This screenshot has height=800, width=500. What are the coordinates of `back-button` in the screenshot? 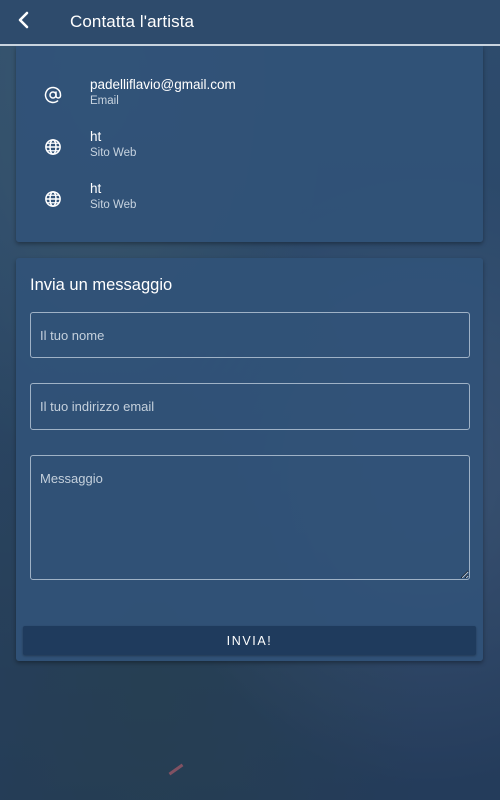 It's located at (24, 22).